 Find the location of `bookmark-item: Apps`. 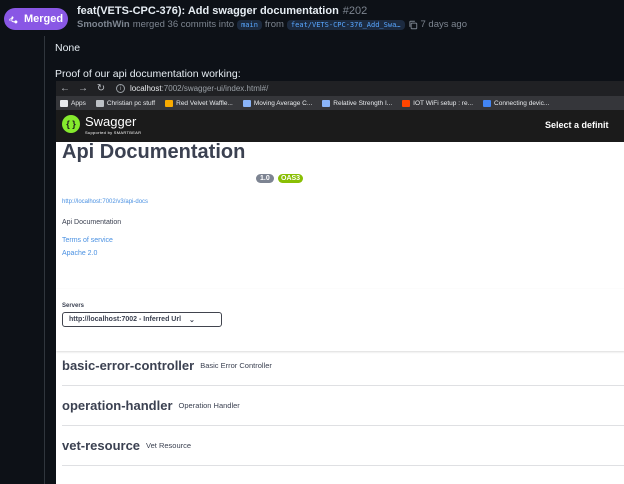

bookmark-item: Apps is located at coordinates (73, 103).